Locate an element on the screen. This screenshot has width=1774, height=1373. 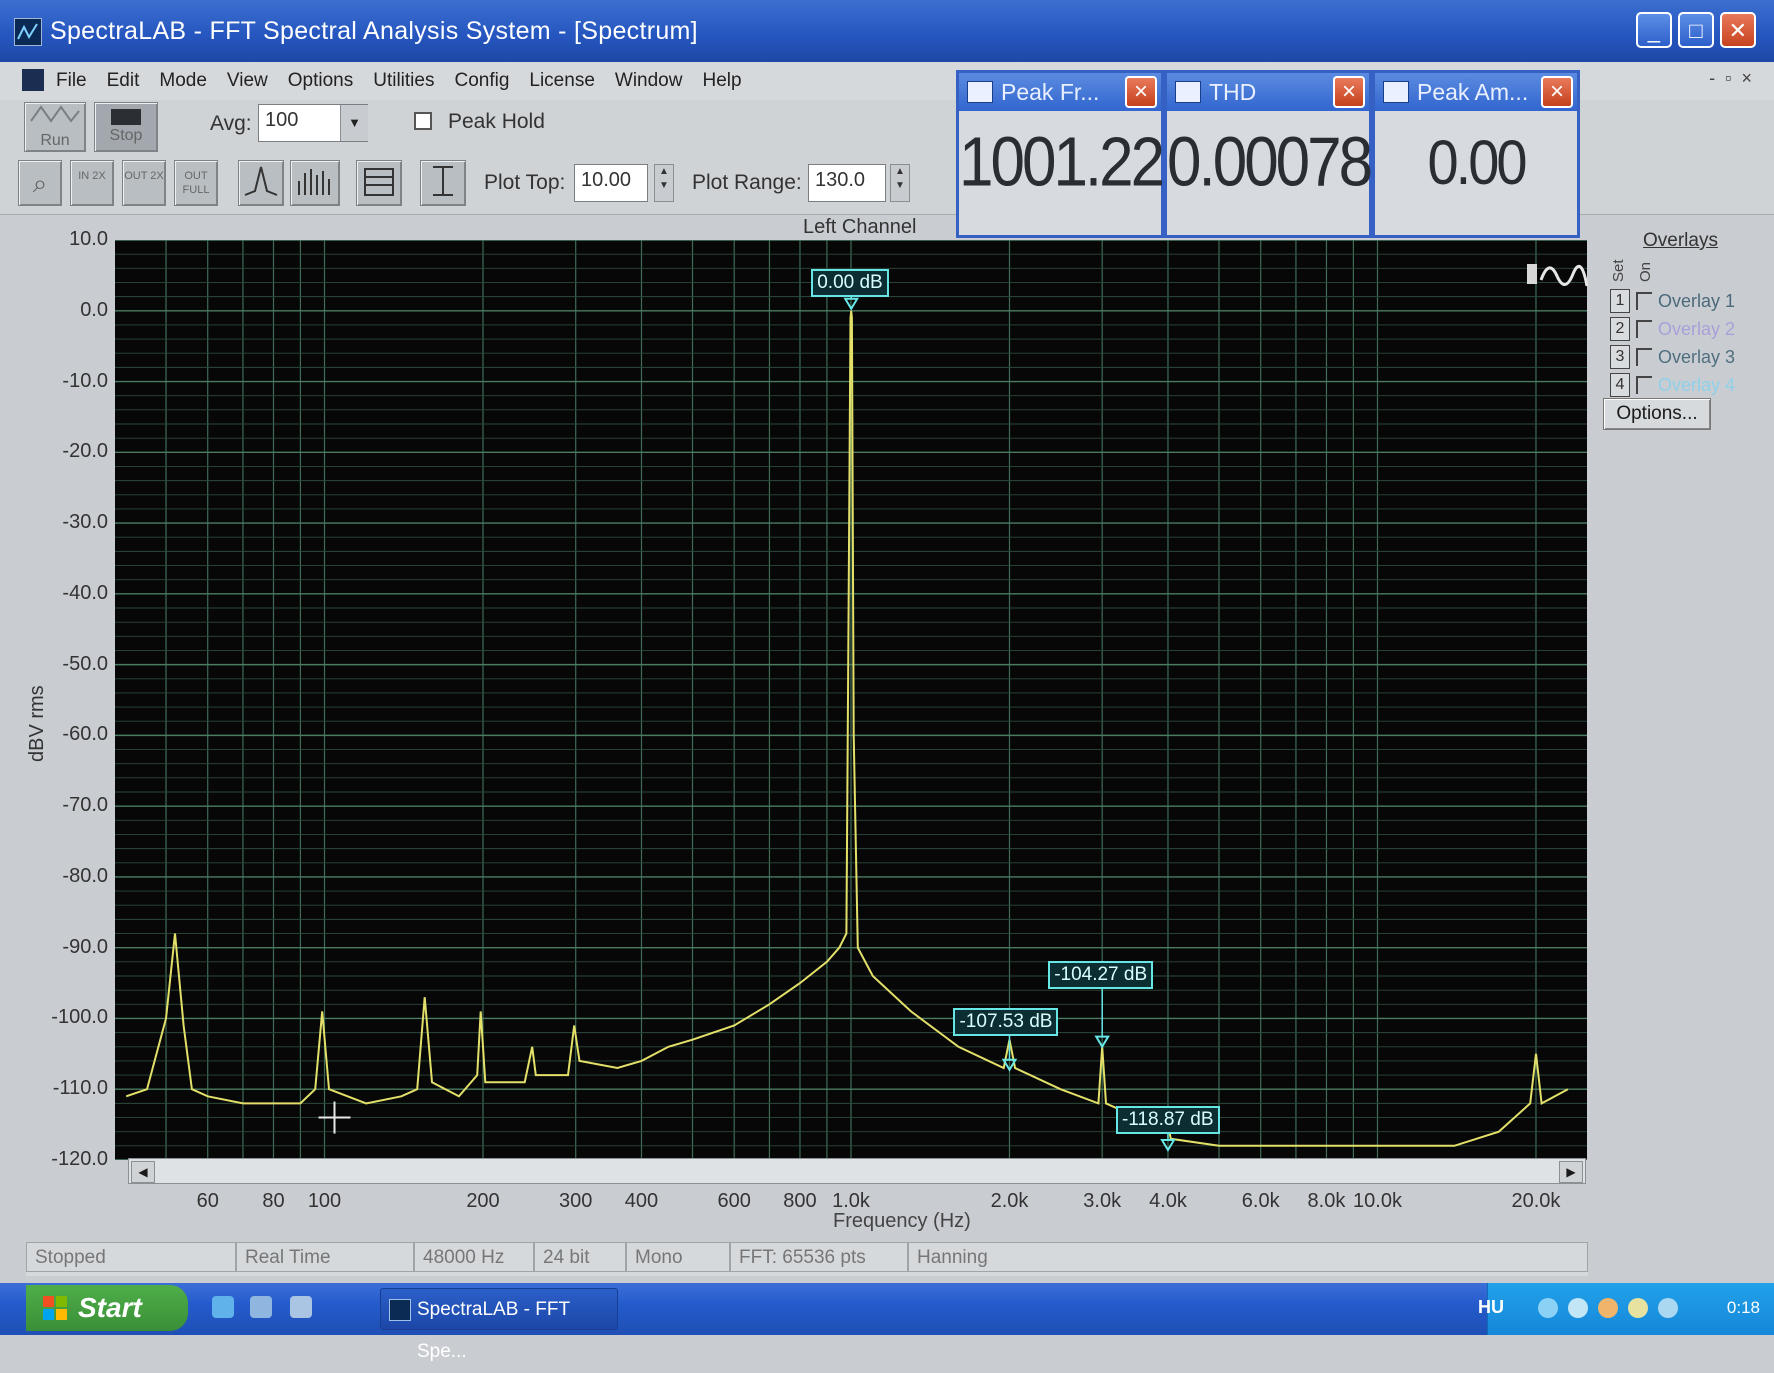
peak-hold-checkbox is located at coordinates (423, 121).